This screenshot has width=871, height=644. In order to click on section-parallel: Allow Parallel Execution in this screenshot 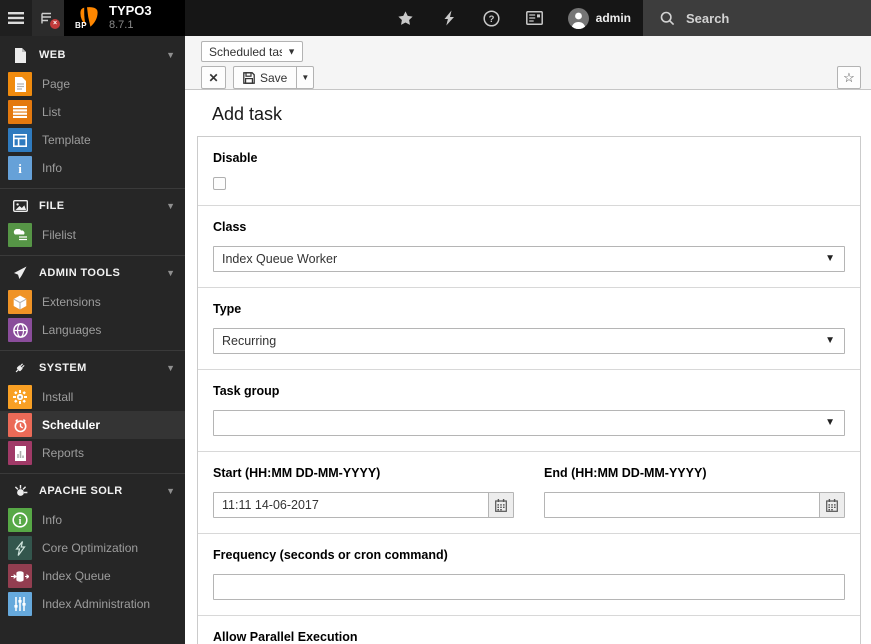, I will do `click(529, 630)`.